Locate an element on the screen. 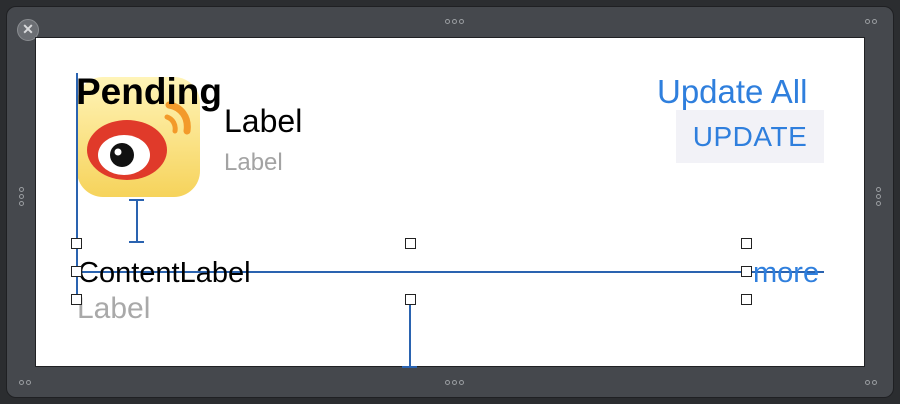  bottom-right-resize-grip-icon is located at coordinates (871, 382).